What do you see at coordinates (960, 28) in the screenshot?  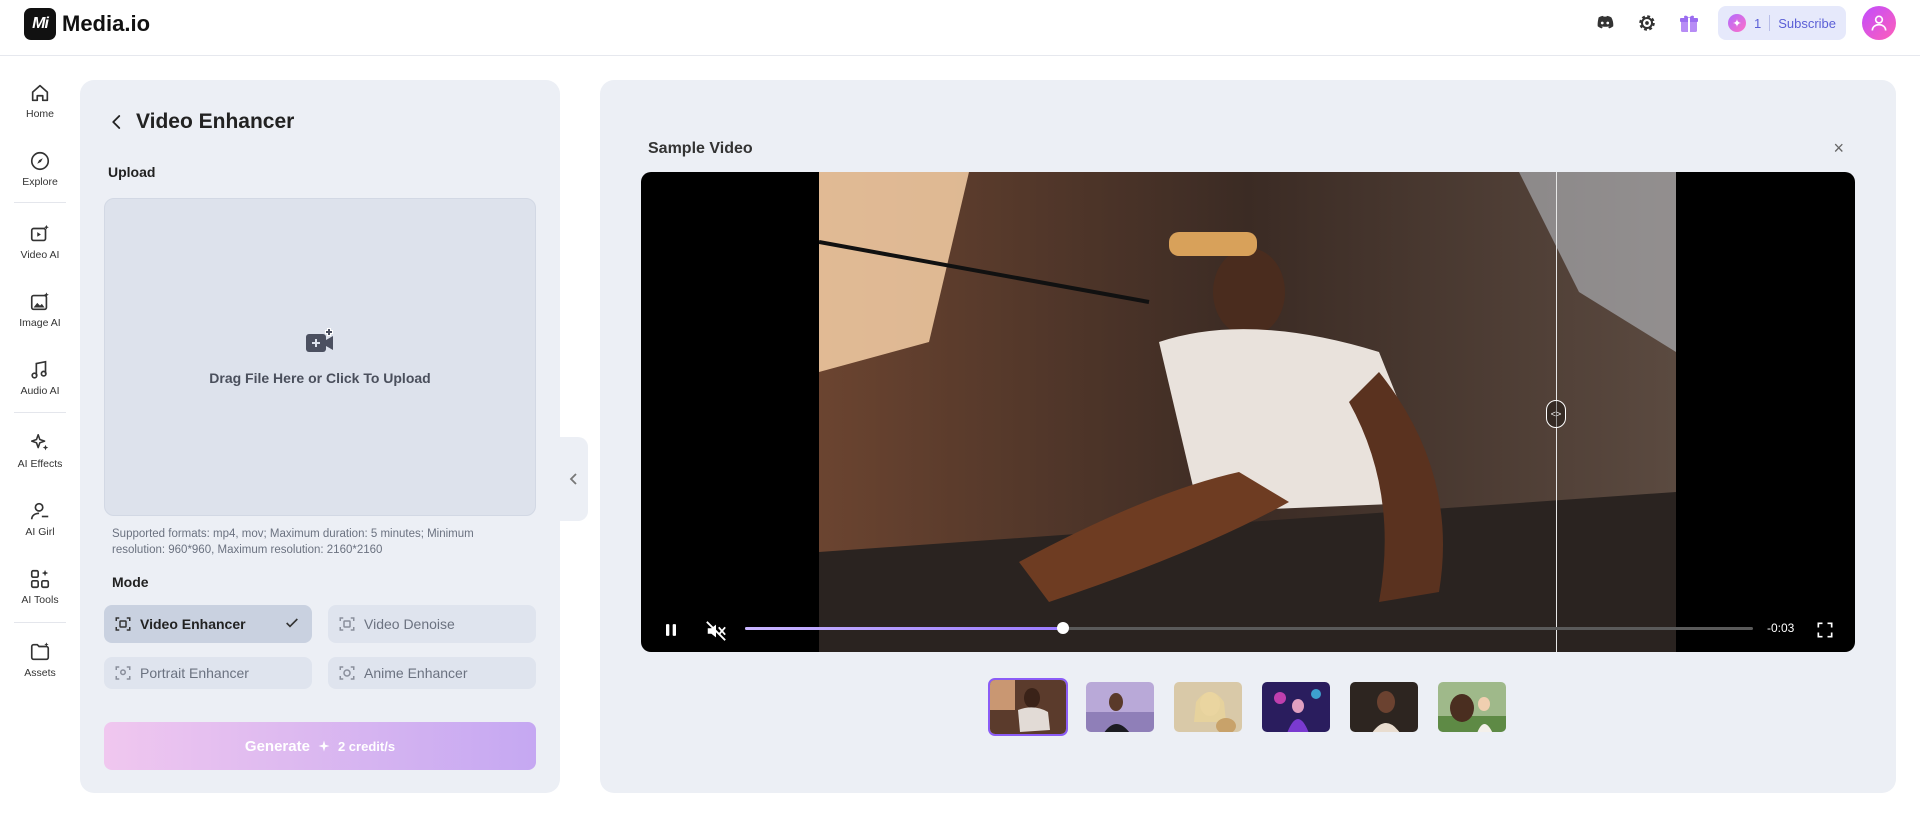 I see `top-bar: Mi Media.io ✦ 1 Subscribe` at bounding box center [960, 28].